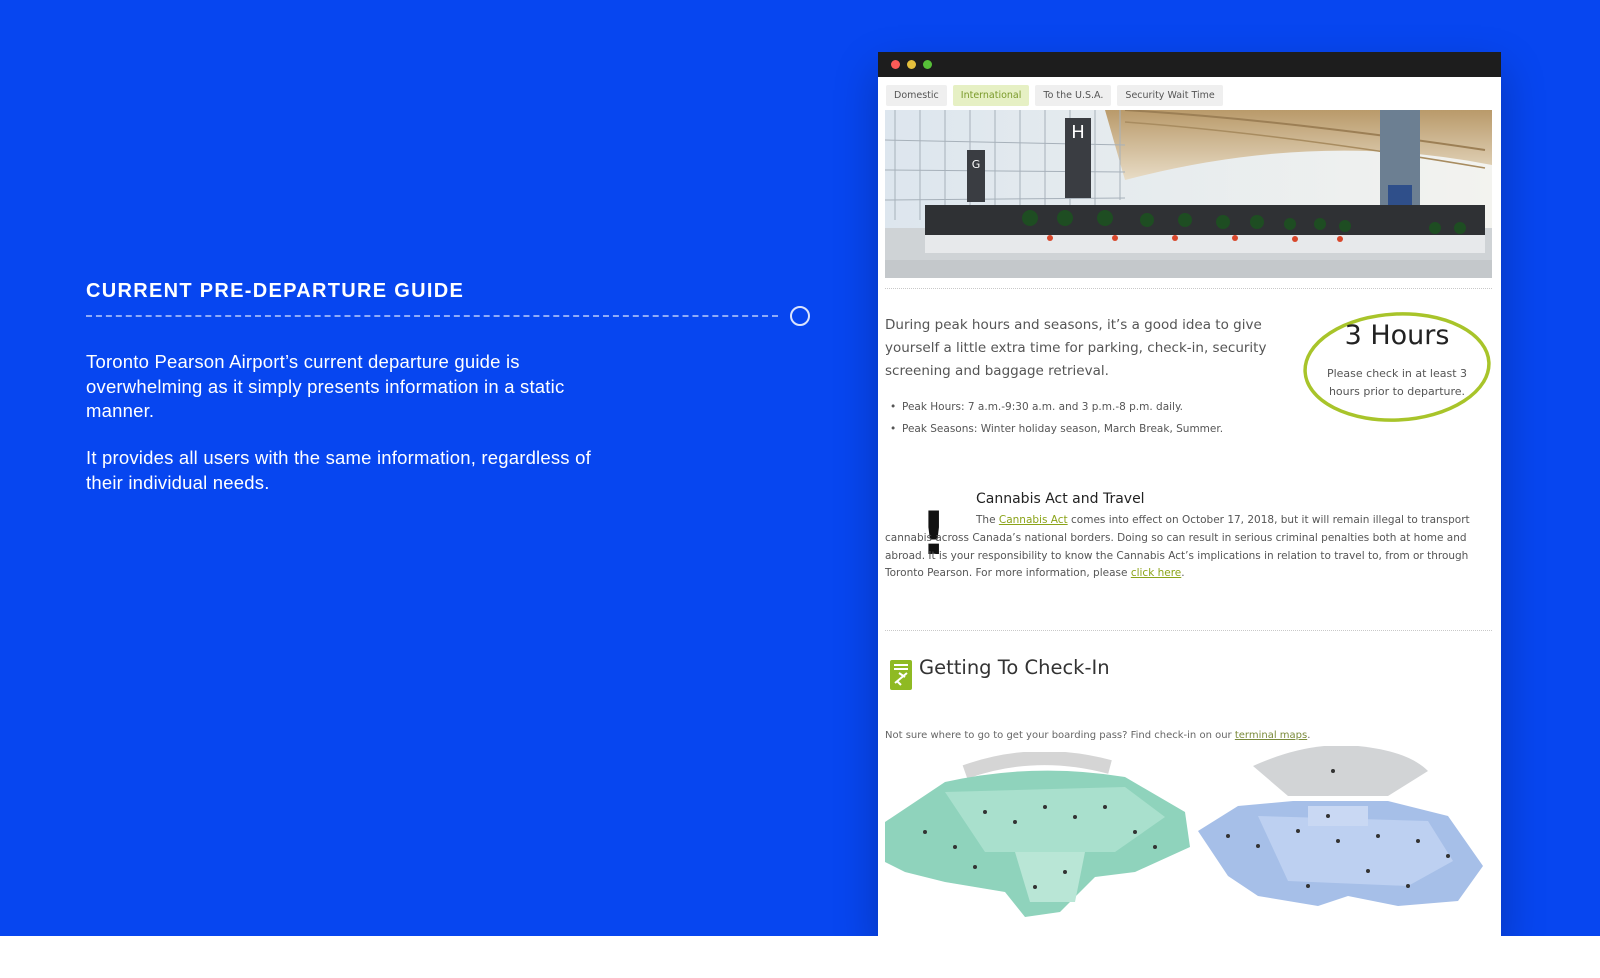 The image size is (1600, 978). I want to click on click-here-link: click here, so click(1156, 573).